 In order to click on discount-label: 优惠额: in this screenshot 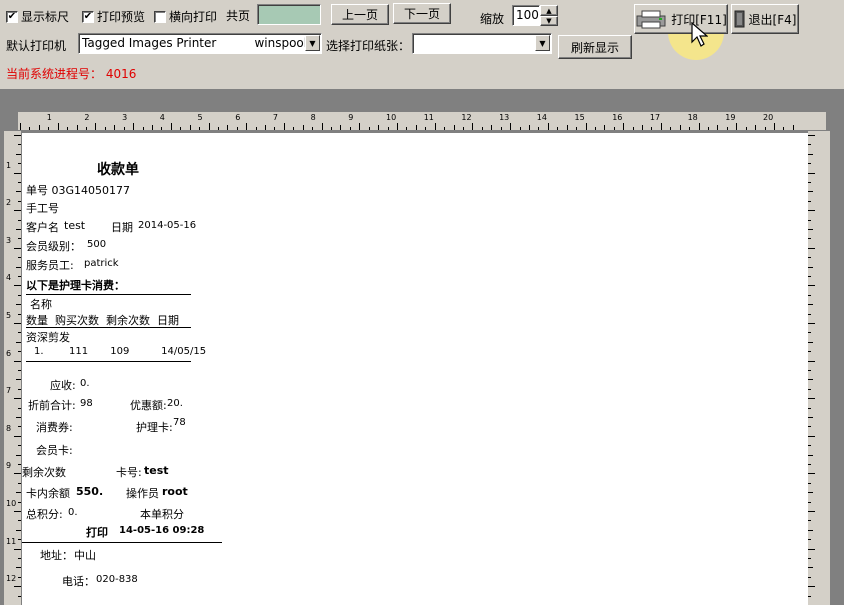, I will do `click(148, 405)`.